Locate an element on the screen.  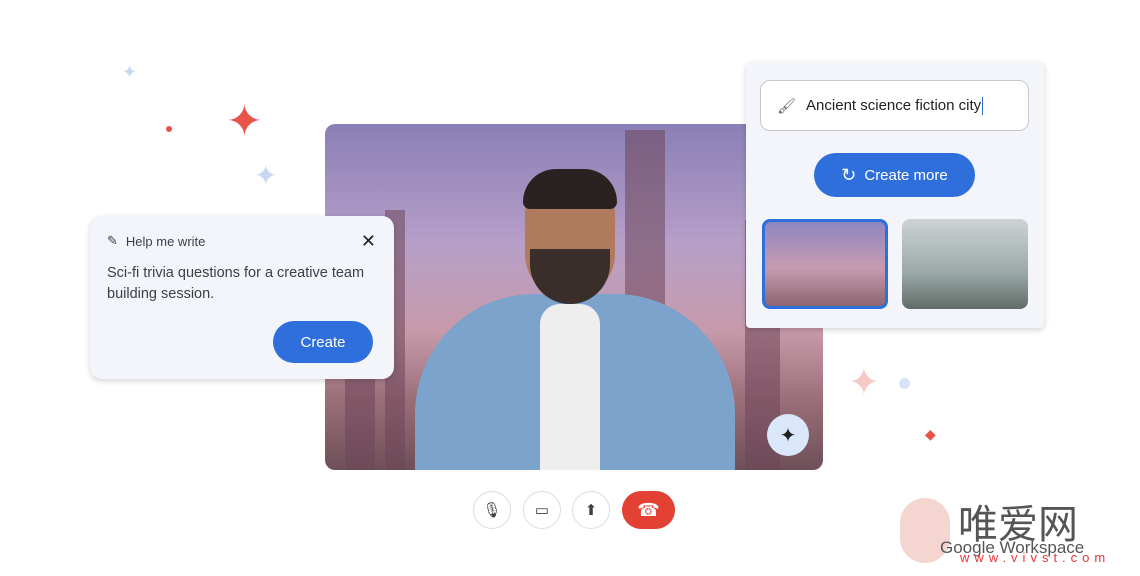
brush-icon: 🖌 is located at coordinates (787, 106).